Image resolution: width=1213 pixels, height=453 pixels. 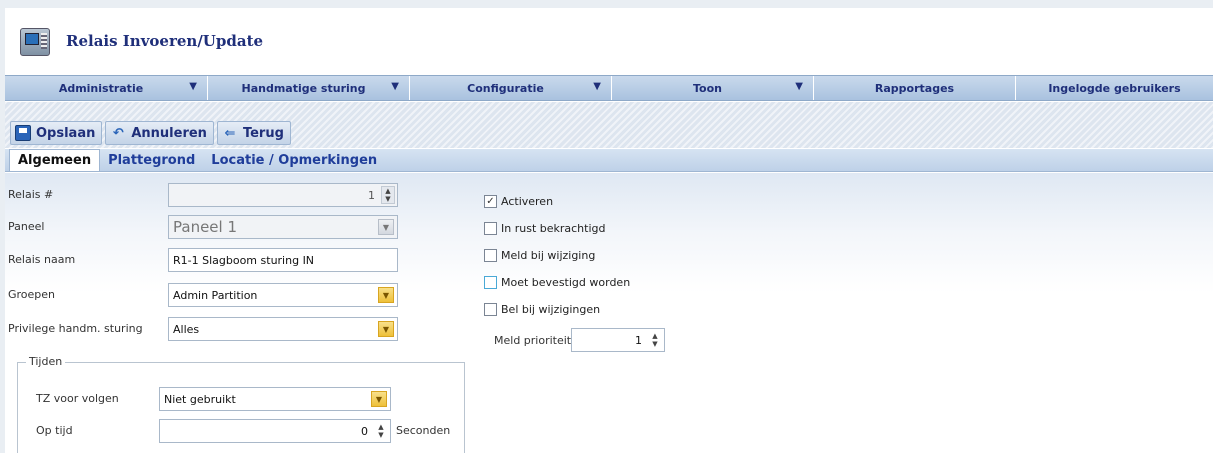 What do you see at coordinates (551, 309) in the screenshot?
I see `bel-label: Bel bij wijzigingen` at bounding box center [551, 309].